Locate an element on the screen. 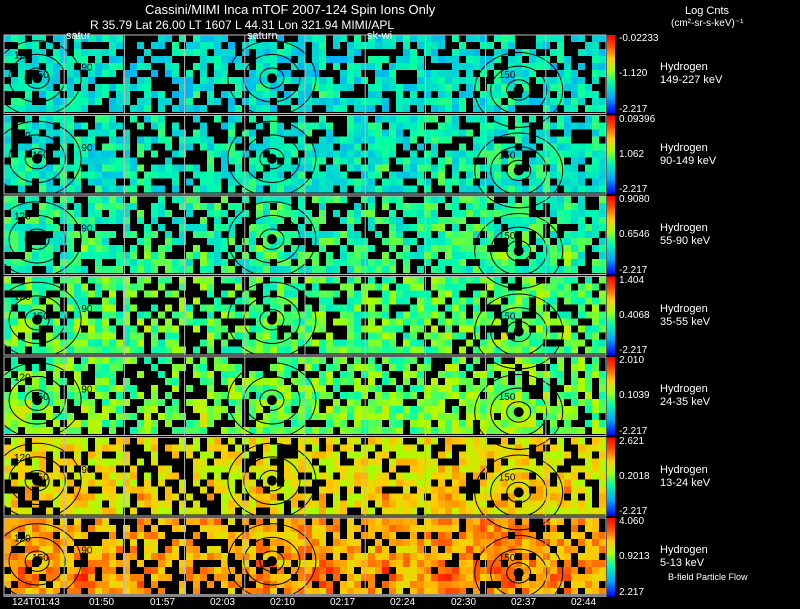 This screenshot has height=609, width=800. panel-species-label: Hydrogen is located at coordinates (684, 67).